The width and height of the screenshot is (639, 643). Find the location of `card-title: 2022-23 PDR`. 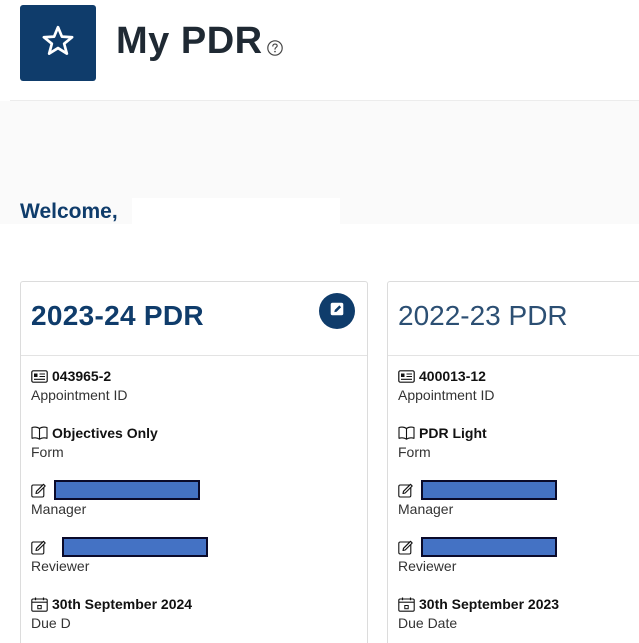

card-title: 2022-23 PDR is located at coordinates (483, 315).